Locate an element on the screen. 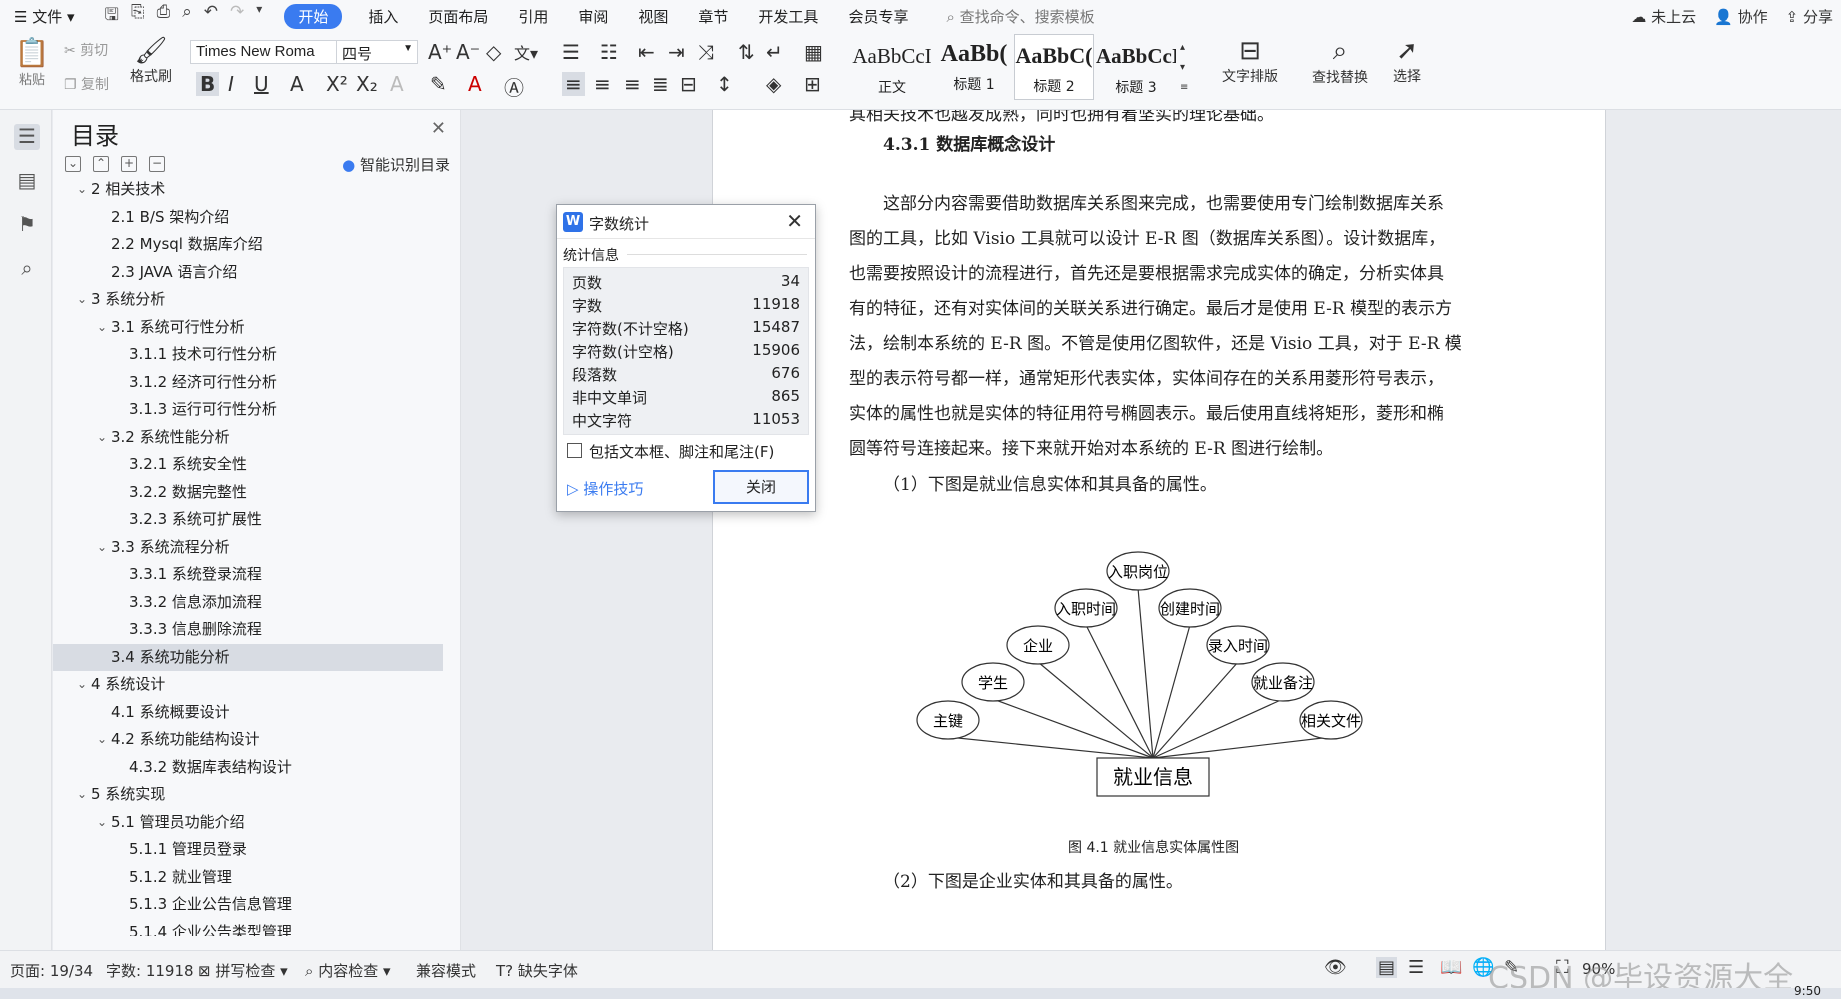 Image resolution: width=1841 pixels, height=999 pixels. page-indicator: 页面: 19/34 is located at coordinates (51, 970).